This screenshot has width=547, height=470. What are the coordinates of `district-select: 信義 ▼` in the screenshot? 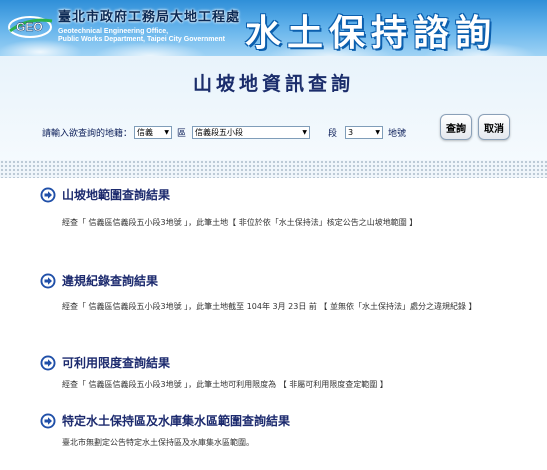 It's located at (153, 132).